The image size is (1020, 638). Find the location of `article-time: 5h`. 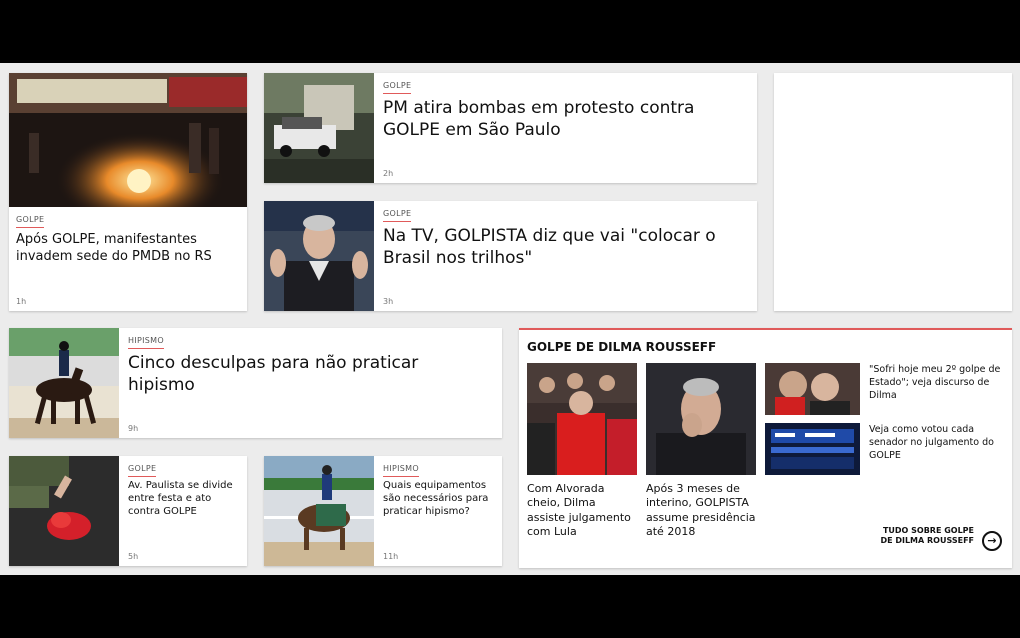

article-time: 5h is located at coordinates (133, 556).